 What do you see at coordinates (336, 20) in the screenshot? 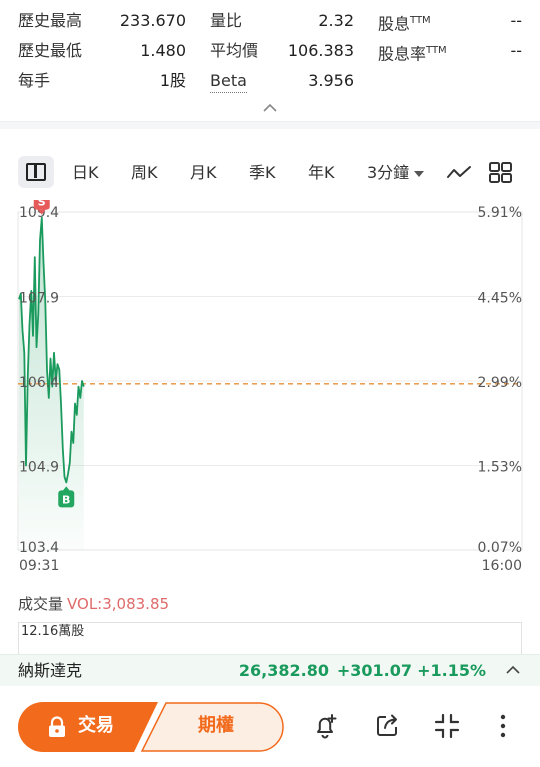
I see `vol-ratio-value: 2.32` at bounding box center [336, 20].